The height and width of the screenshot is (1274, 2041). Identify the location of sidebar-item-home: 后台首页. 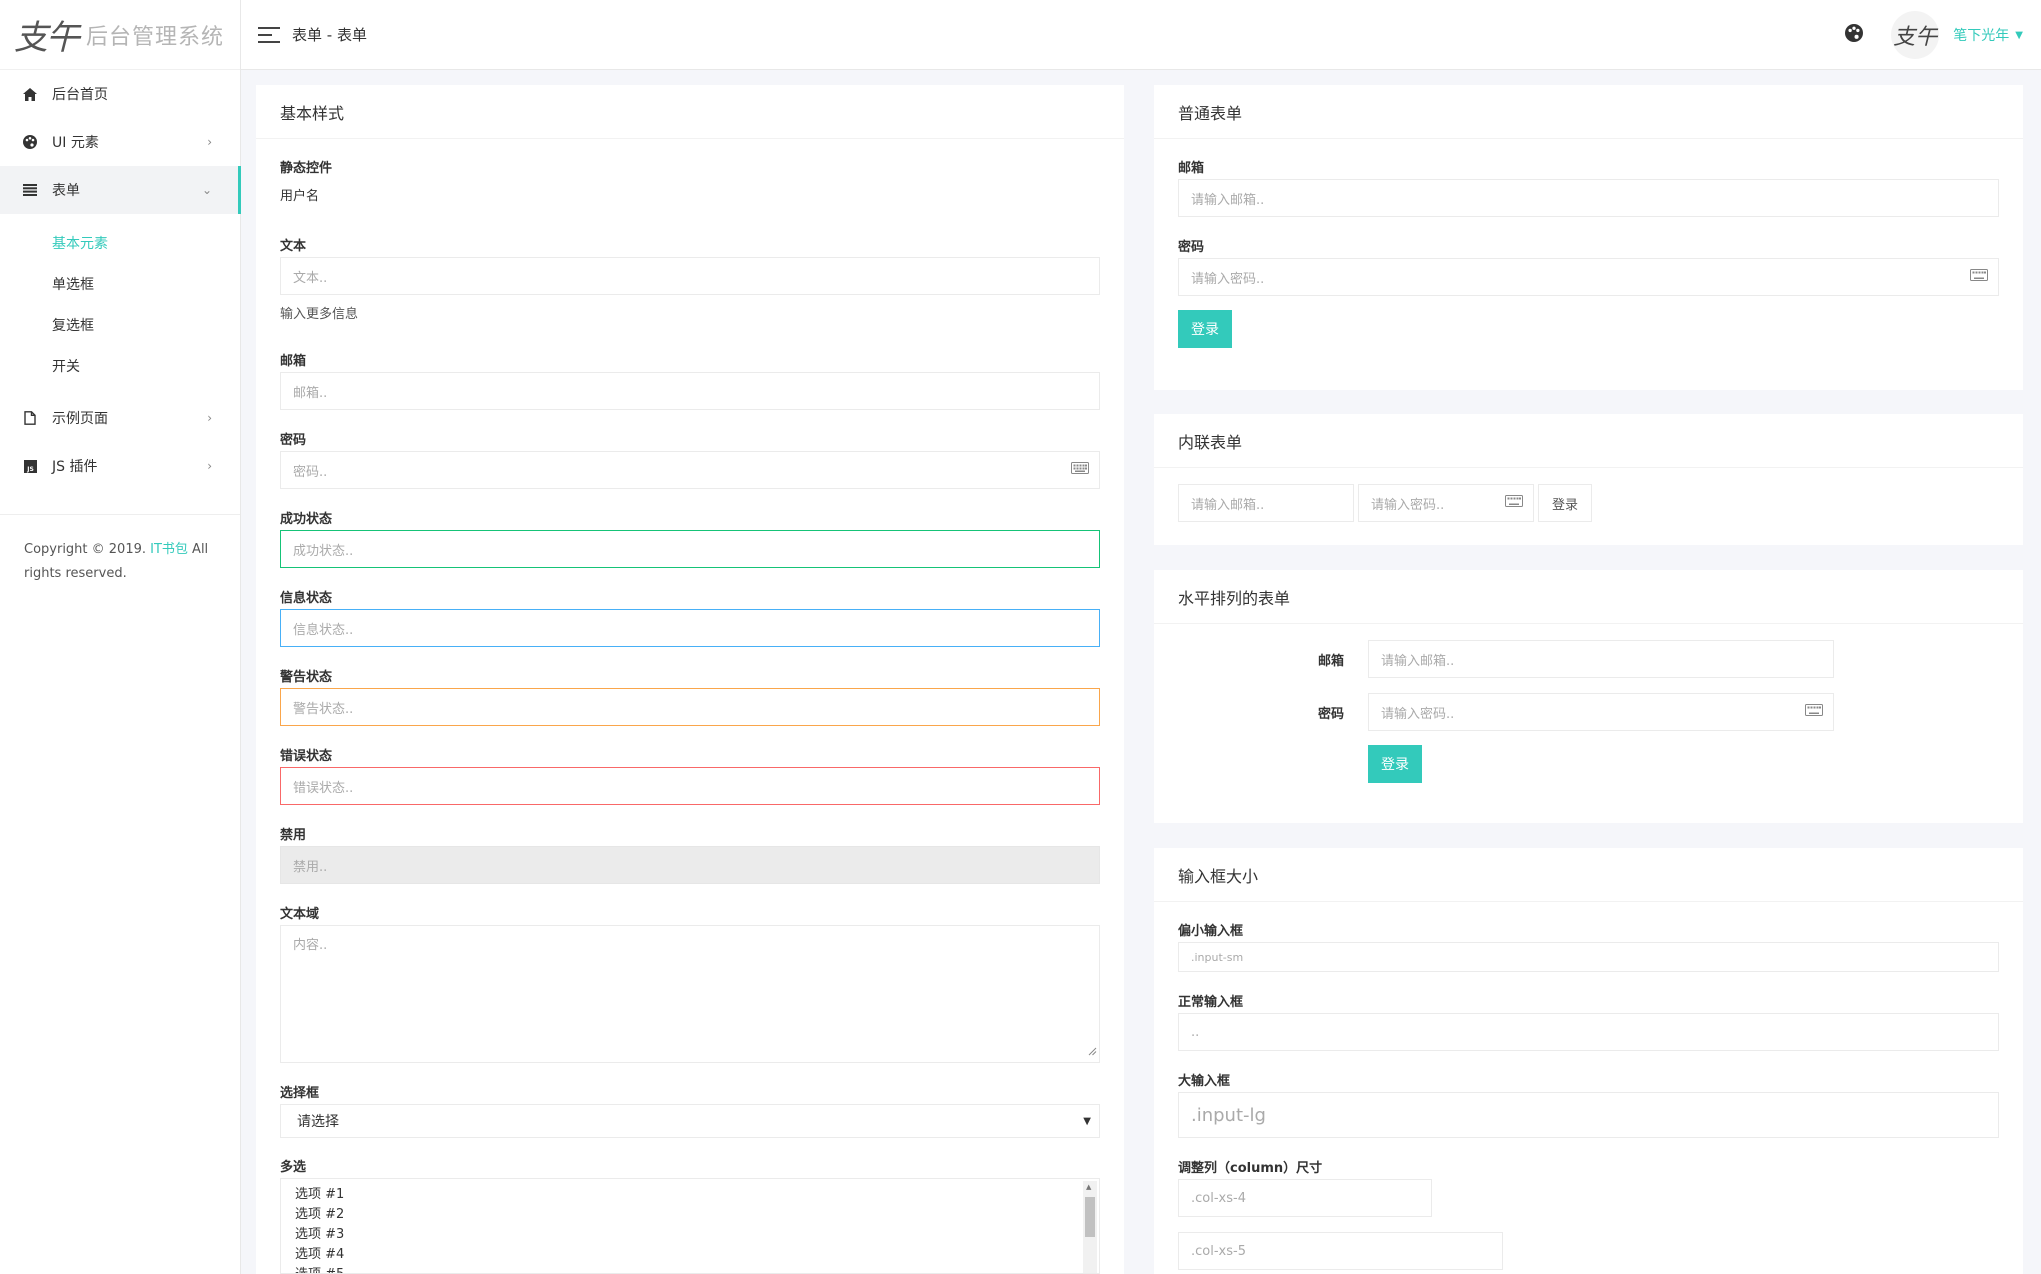
(120, 94).